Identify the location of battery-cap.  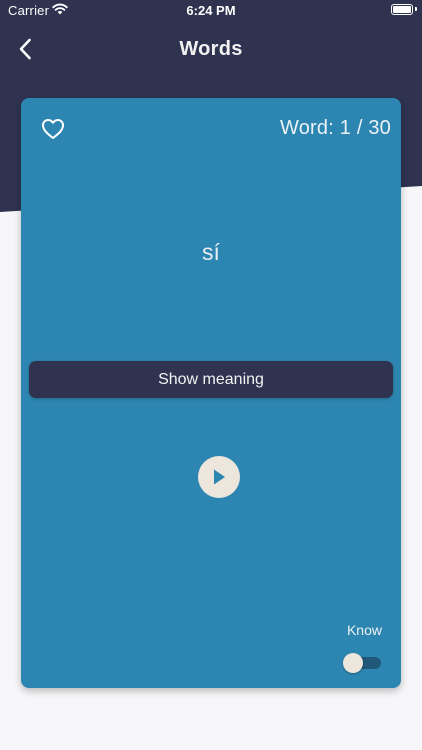
(416, 9).